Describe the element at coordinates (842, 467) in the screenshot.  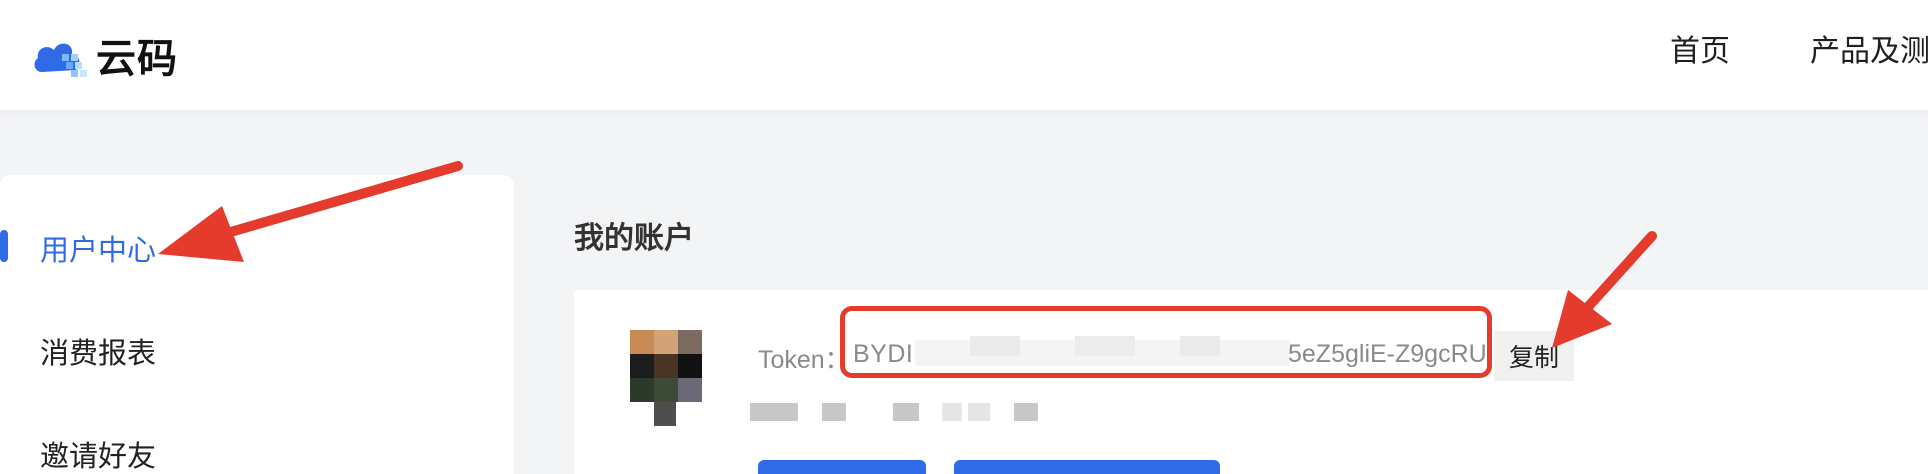
I see `primary-action-button` at that location.